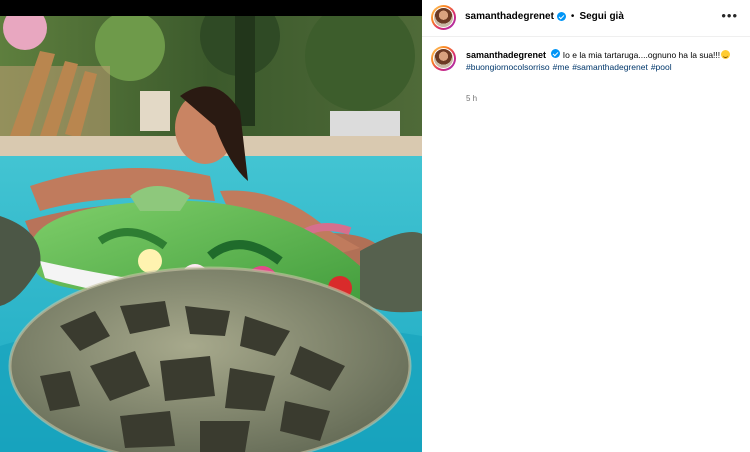  Describe the element at coordinates (726, 54) in the screenshot. I see `winking-face-emoji-icon` at that location.